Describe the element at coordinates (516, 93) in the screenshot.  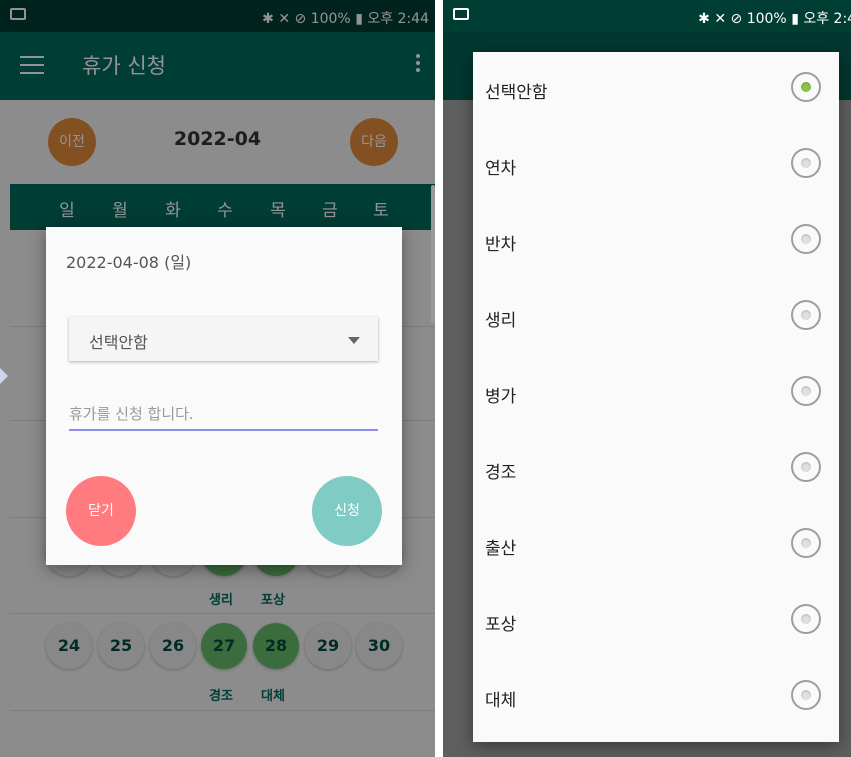
I see `option-label: 선택안함` at that location.